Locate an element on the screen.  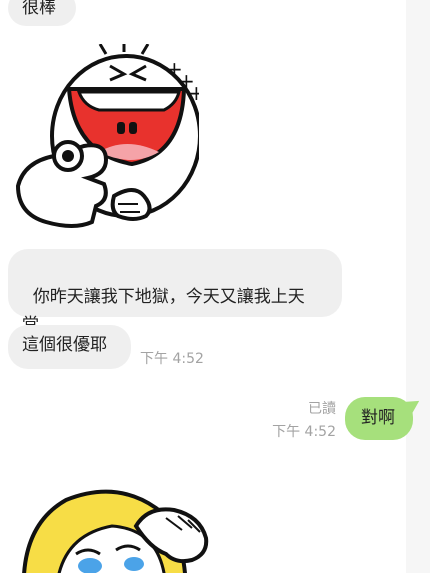
message-text: 很棒 is located at coordinates (39, 9).